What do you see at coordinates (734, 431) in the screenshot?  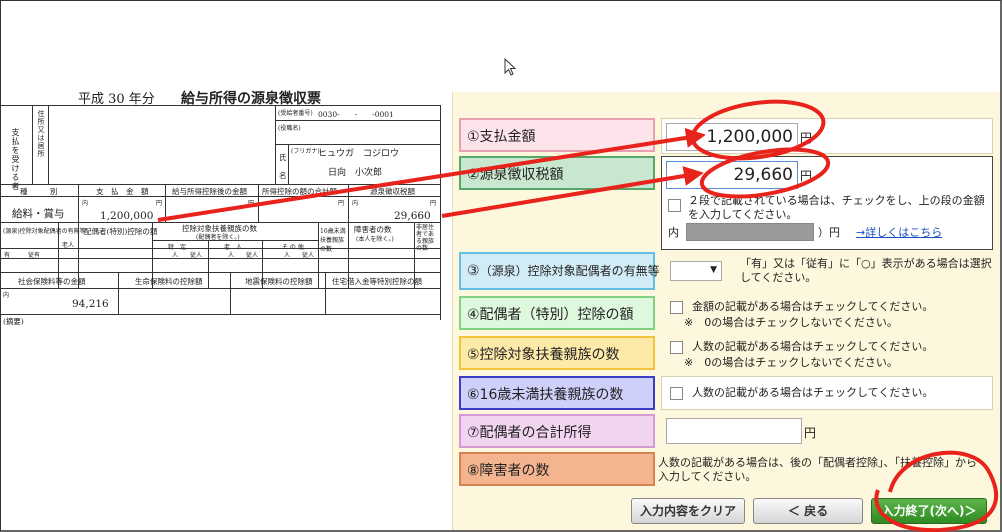 I see `spouse-income-input` at bounding box center [734, 431].